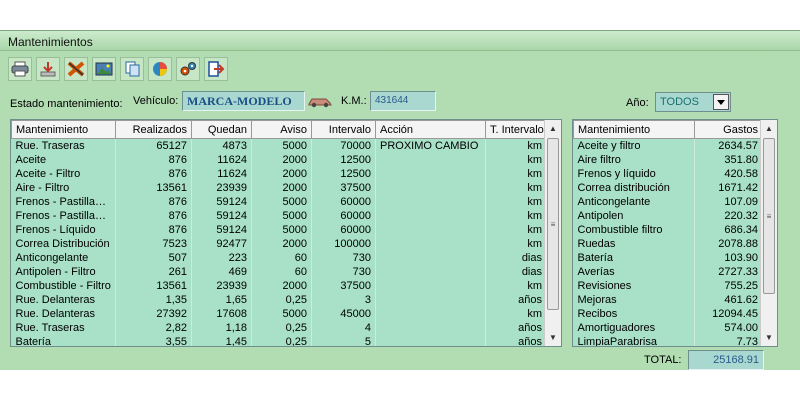  Describe the element at coordinates (279, 160) in the screenshot. I see `table-row: Aceite 876 11624 2000 12500 km` at that location.